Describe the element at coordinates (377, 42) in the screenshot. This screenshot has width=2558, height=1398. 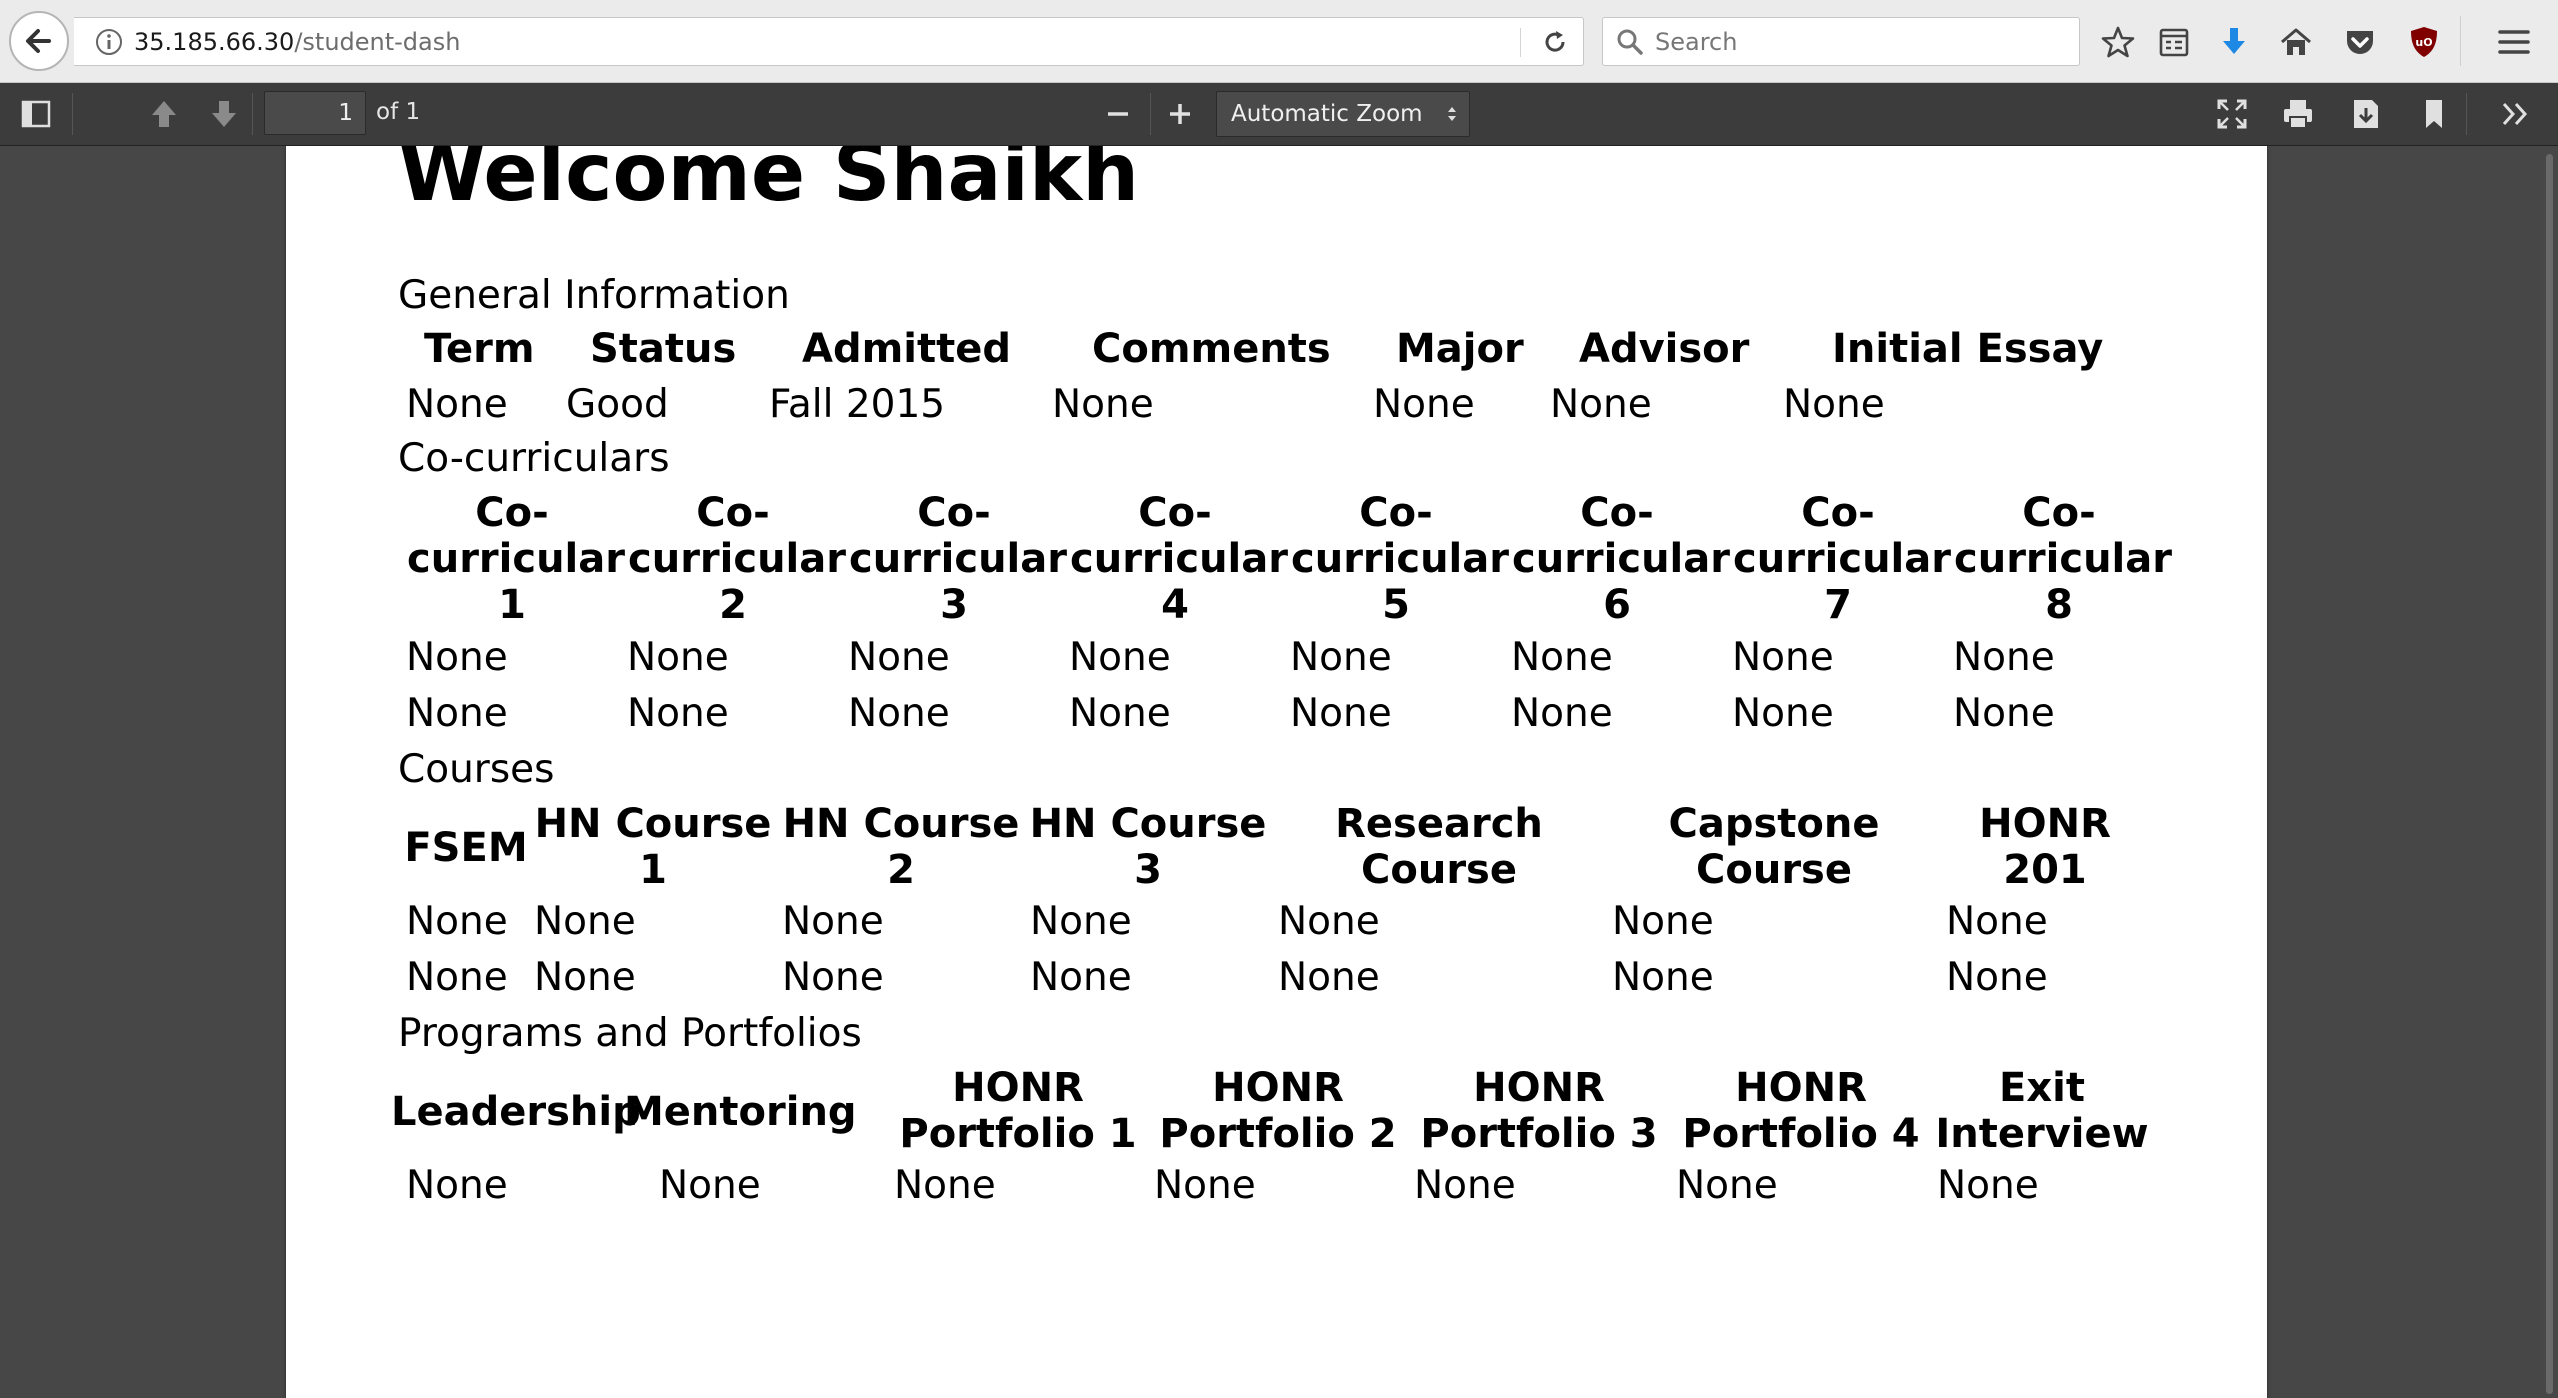
I see `url-path: /student-dash` at that location.